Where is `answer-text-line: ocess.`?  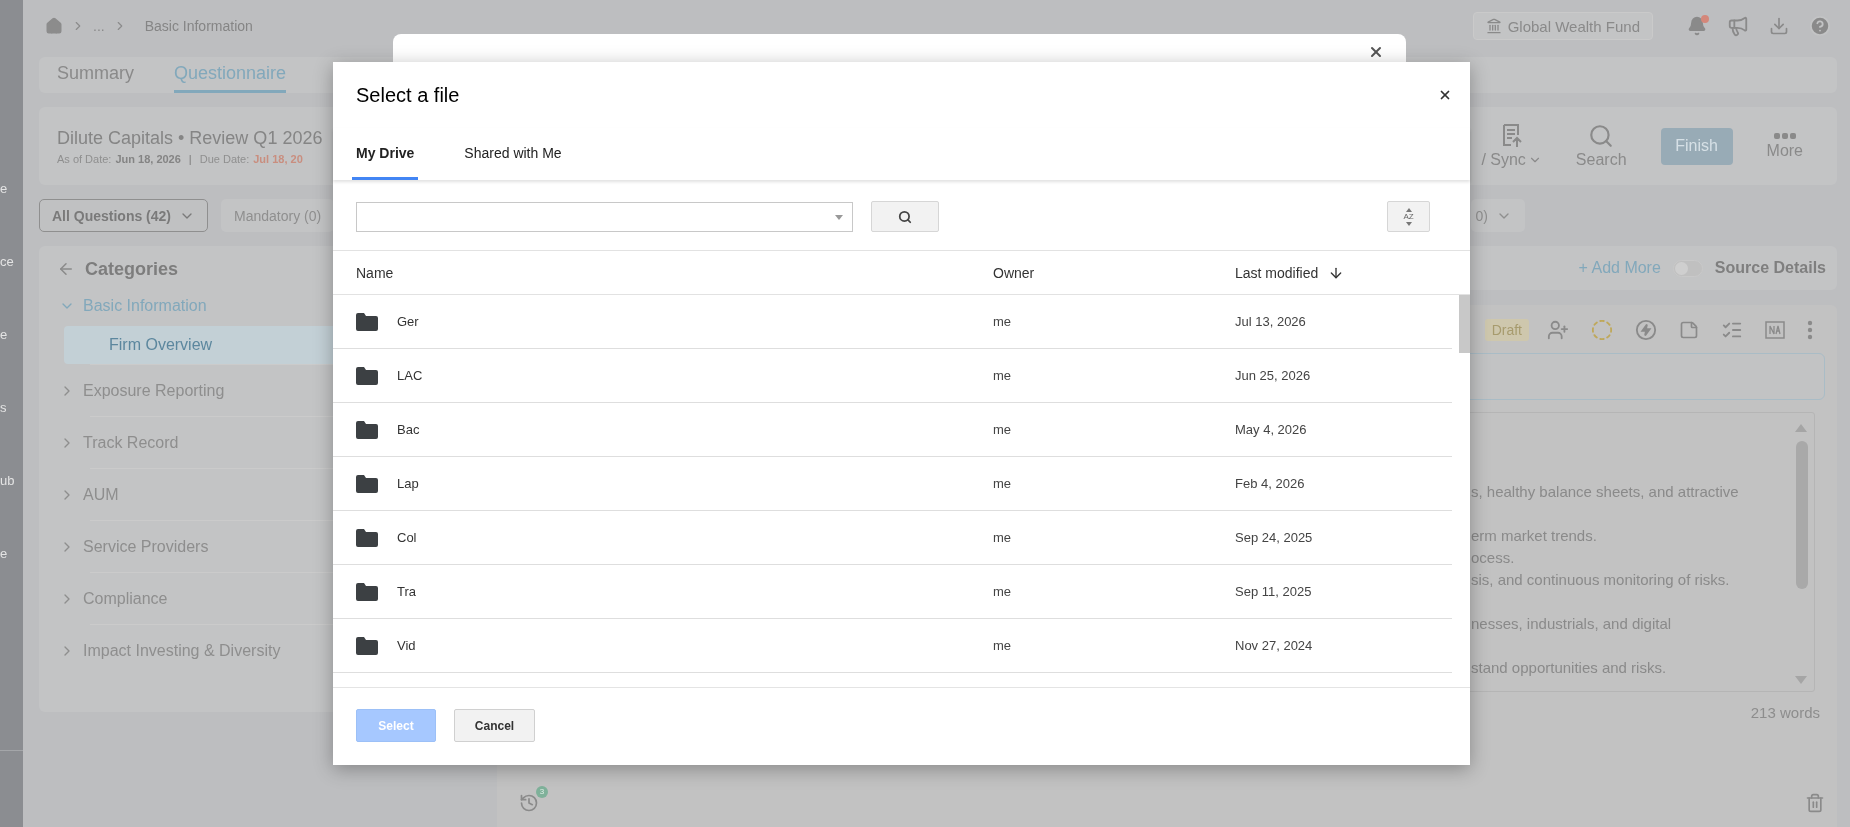 answer-text-line: ocess. is located at coordinates (1493, 558).